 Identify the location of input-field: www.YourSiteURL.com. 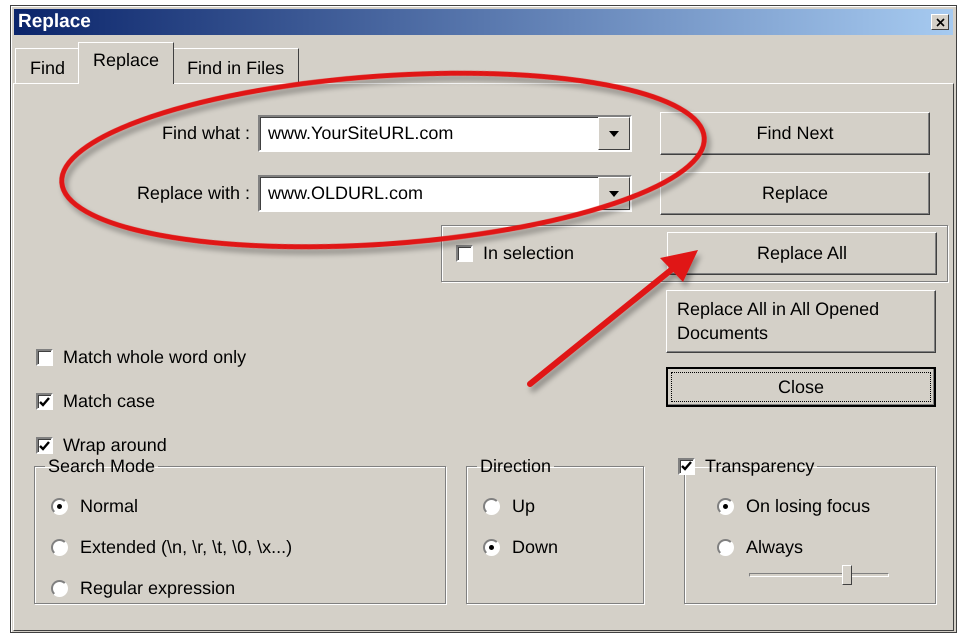
(429, 133).